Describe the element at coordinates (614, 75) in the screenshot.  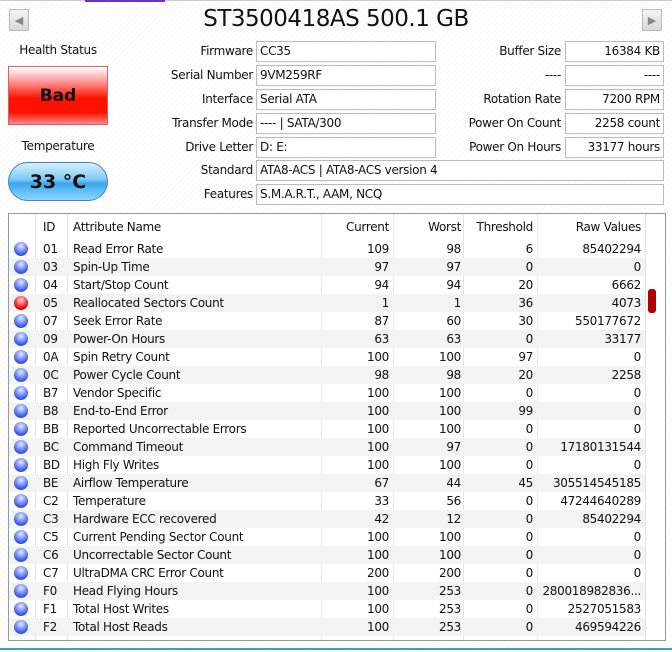
I see `field-value: ----` at that location.